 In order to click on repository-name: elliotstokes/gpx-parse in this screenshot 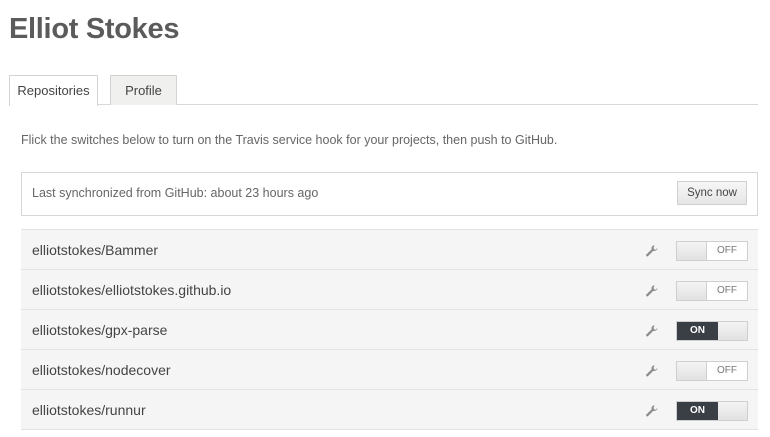, I will do `click(99, 330)`.